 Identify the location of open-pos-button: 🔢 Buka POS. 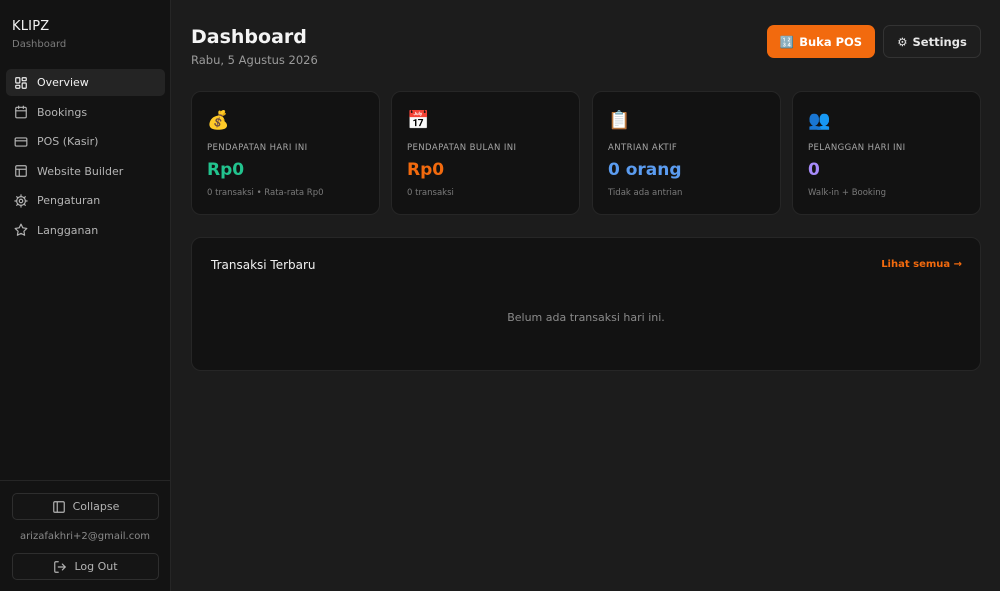
(821, 41).